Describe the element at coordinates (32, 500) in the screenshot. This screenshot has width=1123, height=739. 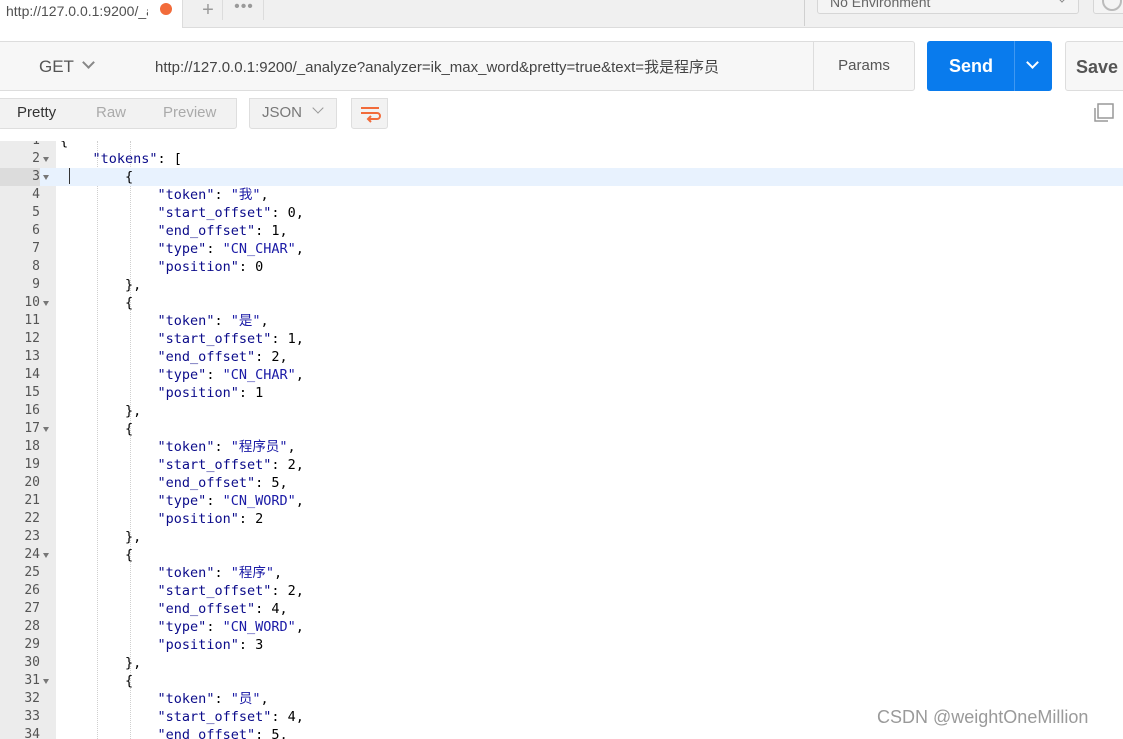
I see `line-number: 21` at that location.